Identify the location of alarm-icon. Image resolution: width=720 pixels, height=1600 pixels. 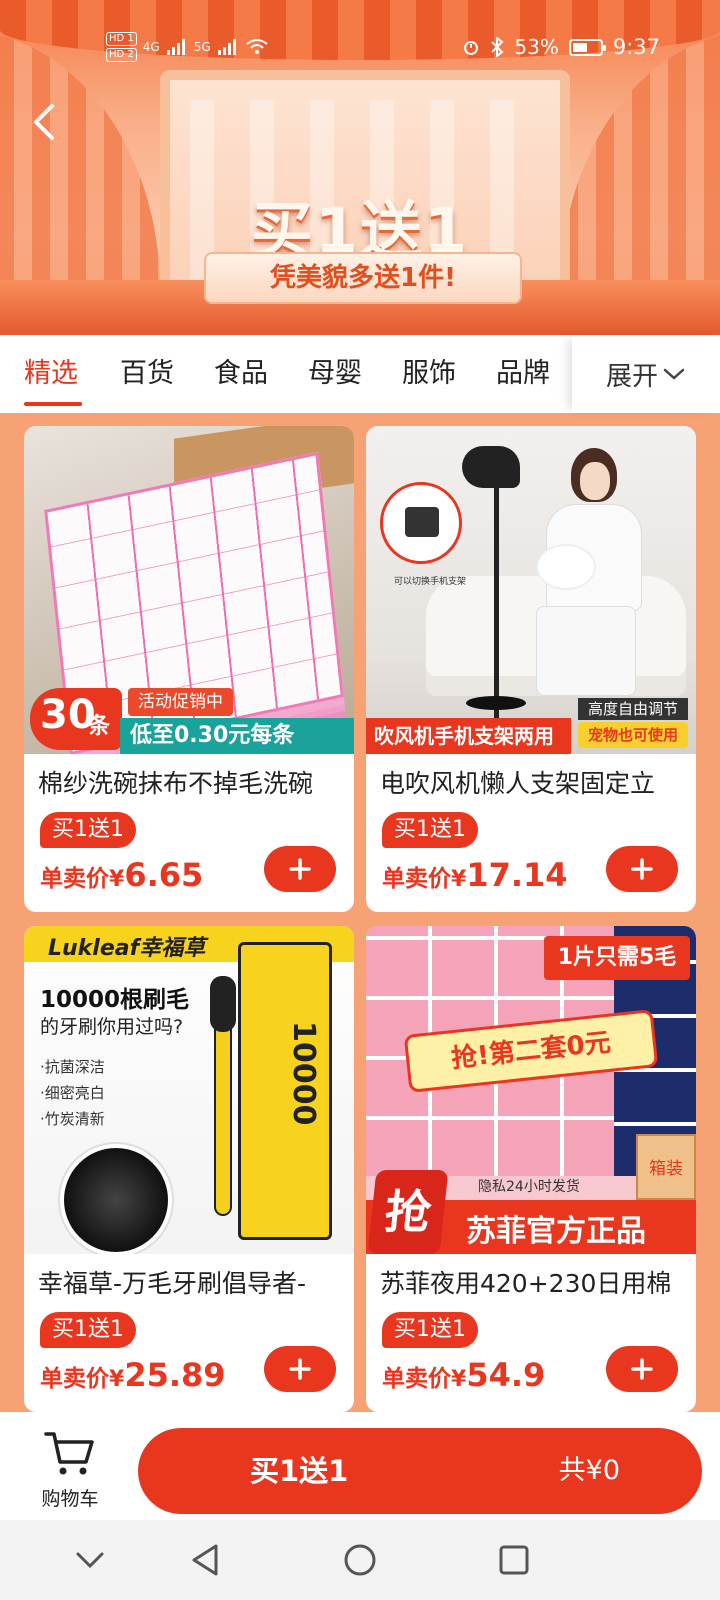
(471, 48).